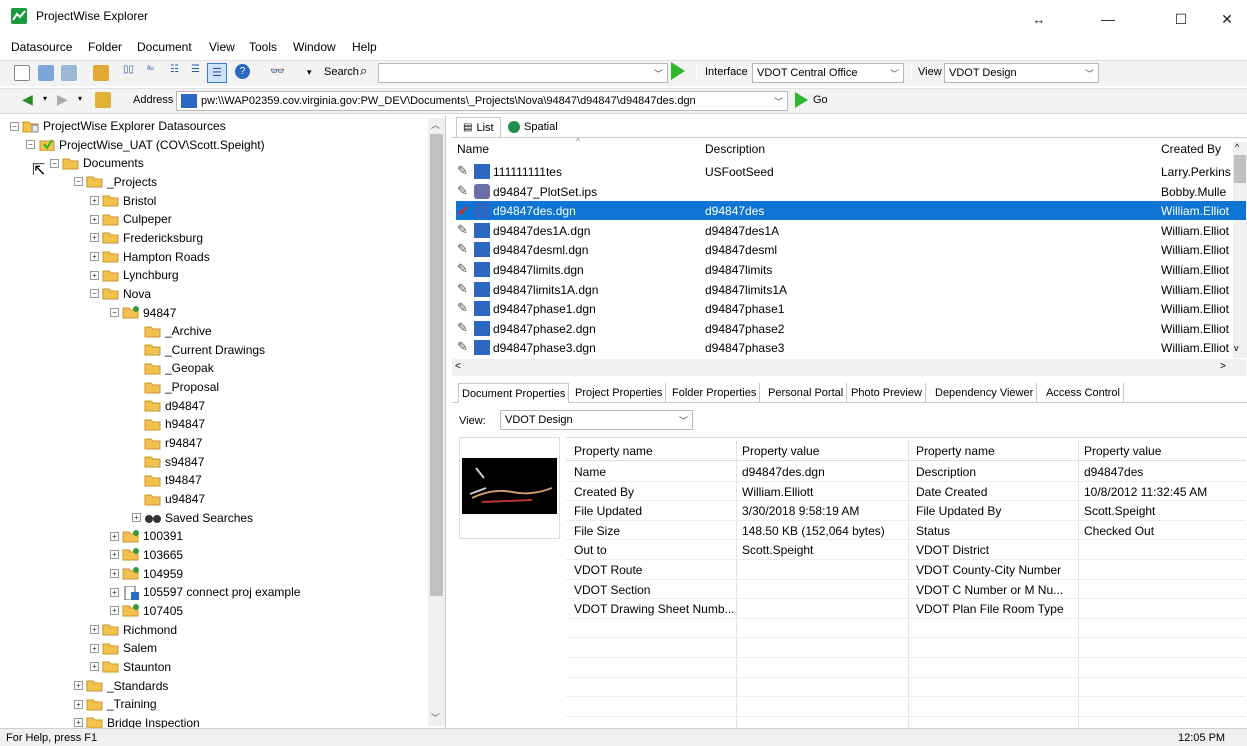 The height and width of the screenshot is (746, 1247). I want to click on details-icon: ☰, so click(195, 69).